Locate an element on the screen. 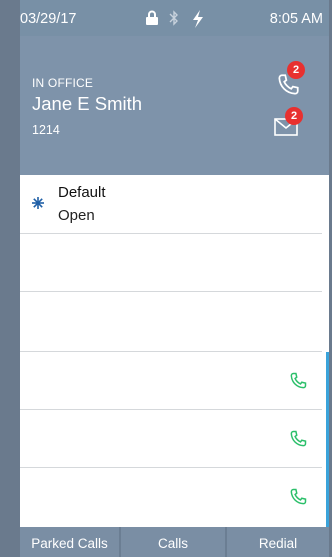  user-extension: 1214 is located at coordinates (46, 130).